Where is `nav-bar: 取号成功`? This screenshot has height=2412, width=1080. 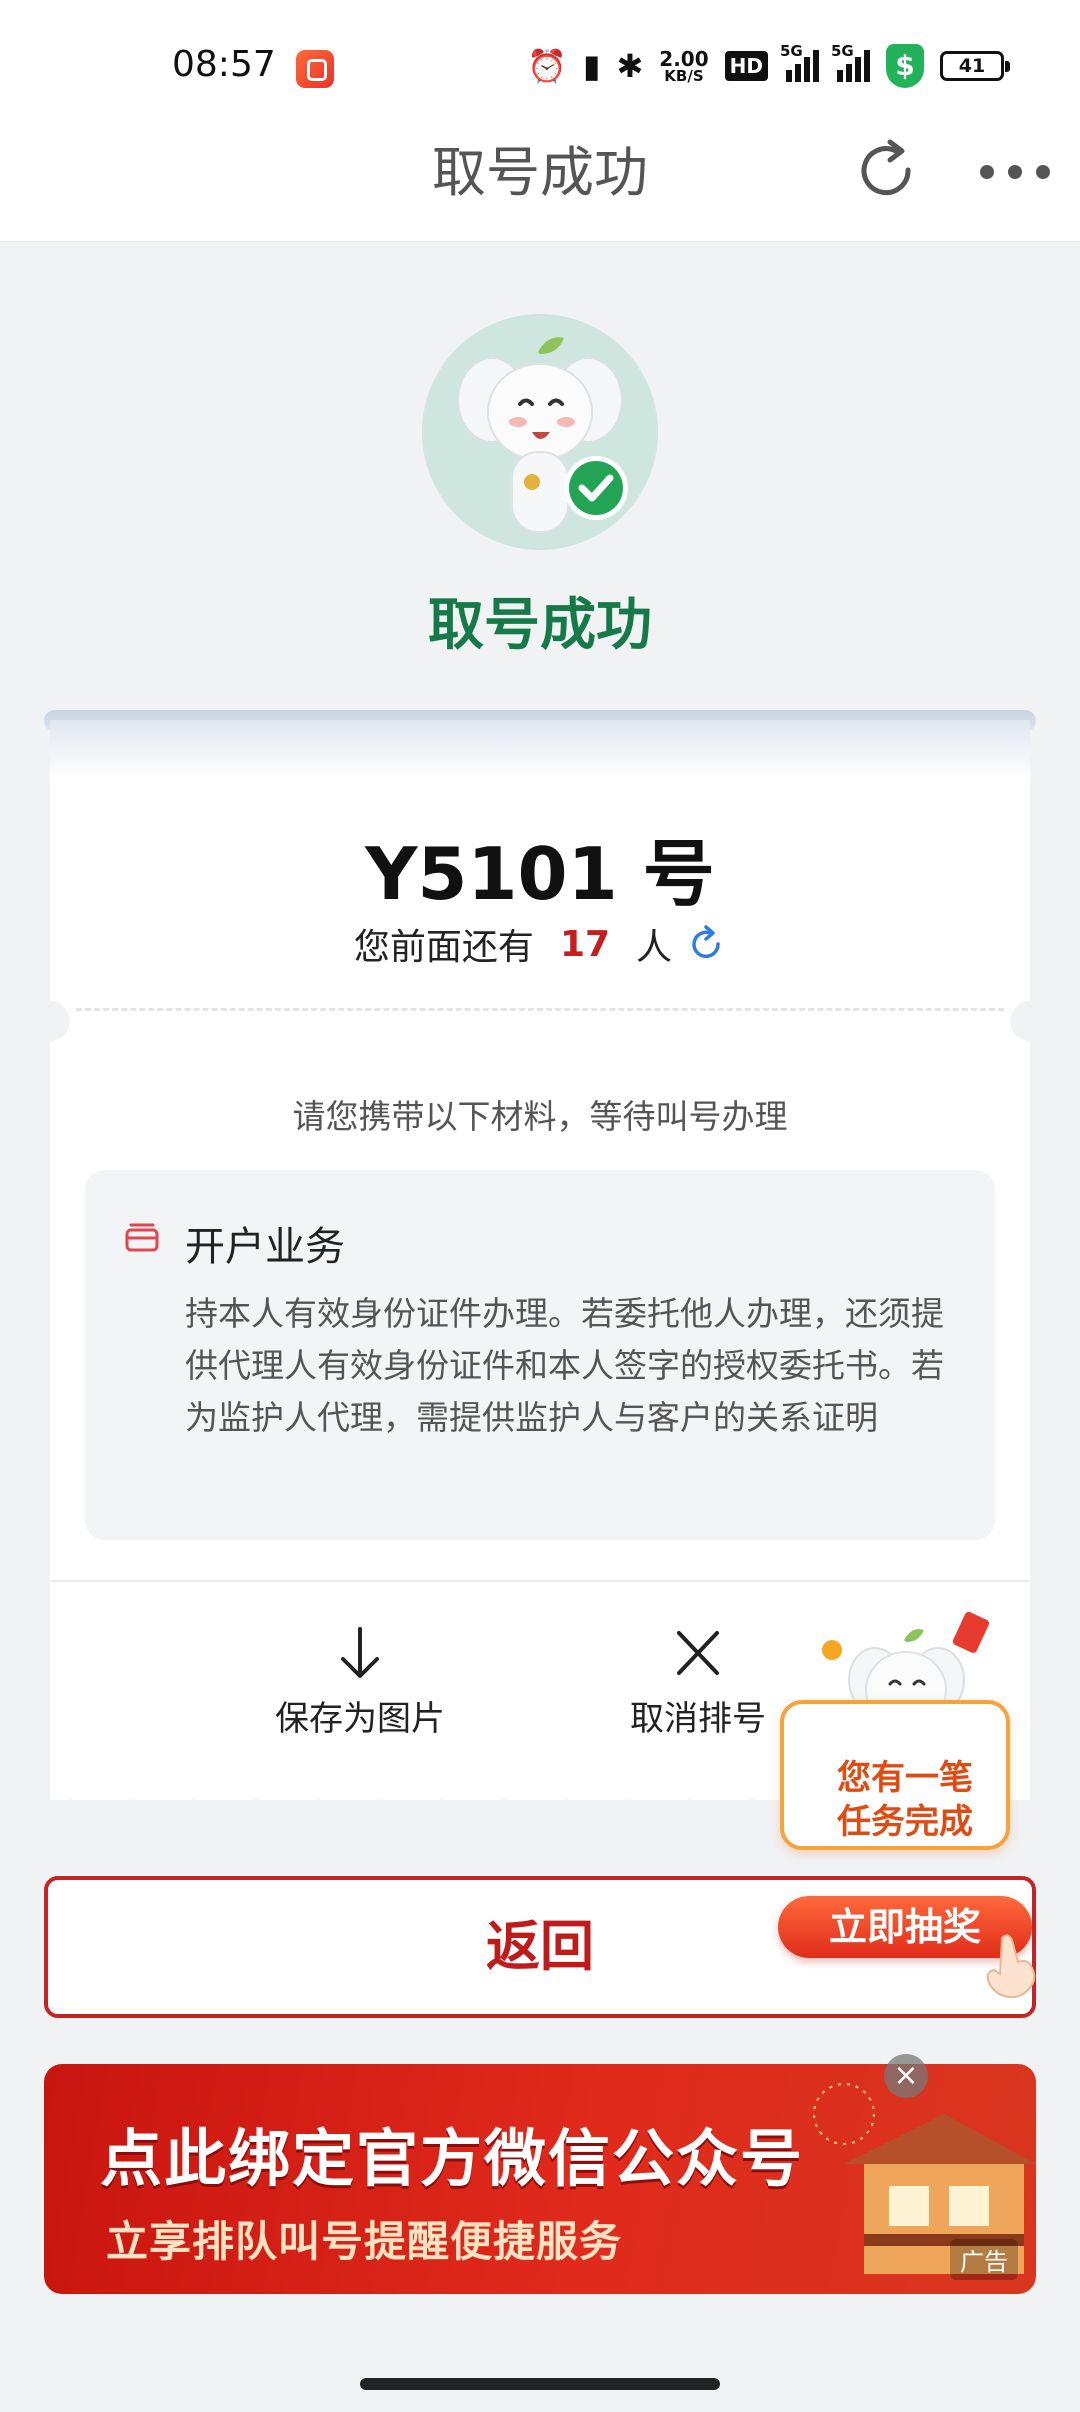
nav-bar: 取号成功 is located at coordinates (540, 186).